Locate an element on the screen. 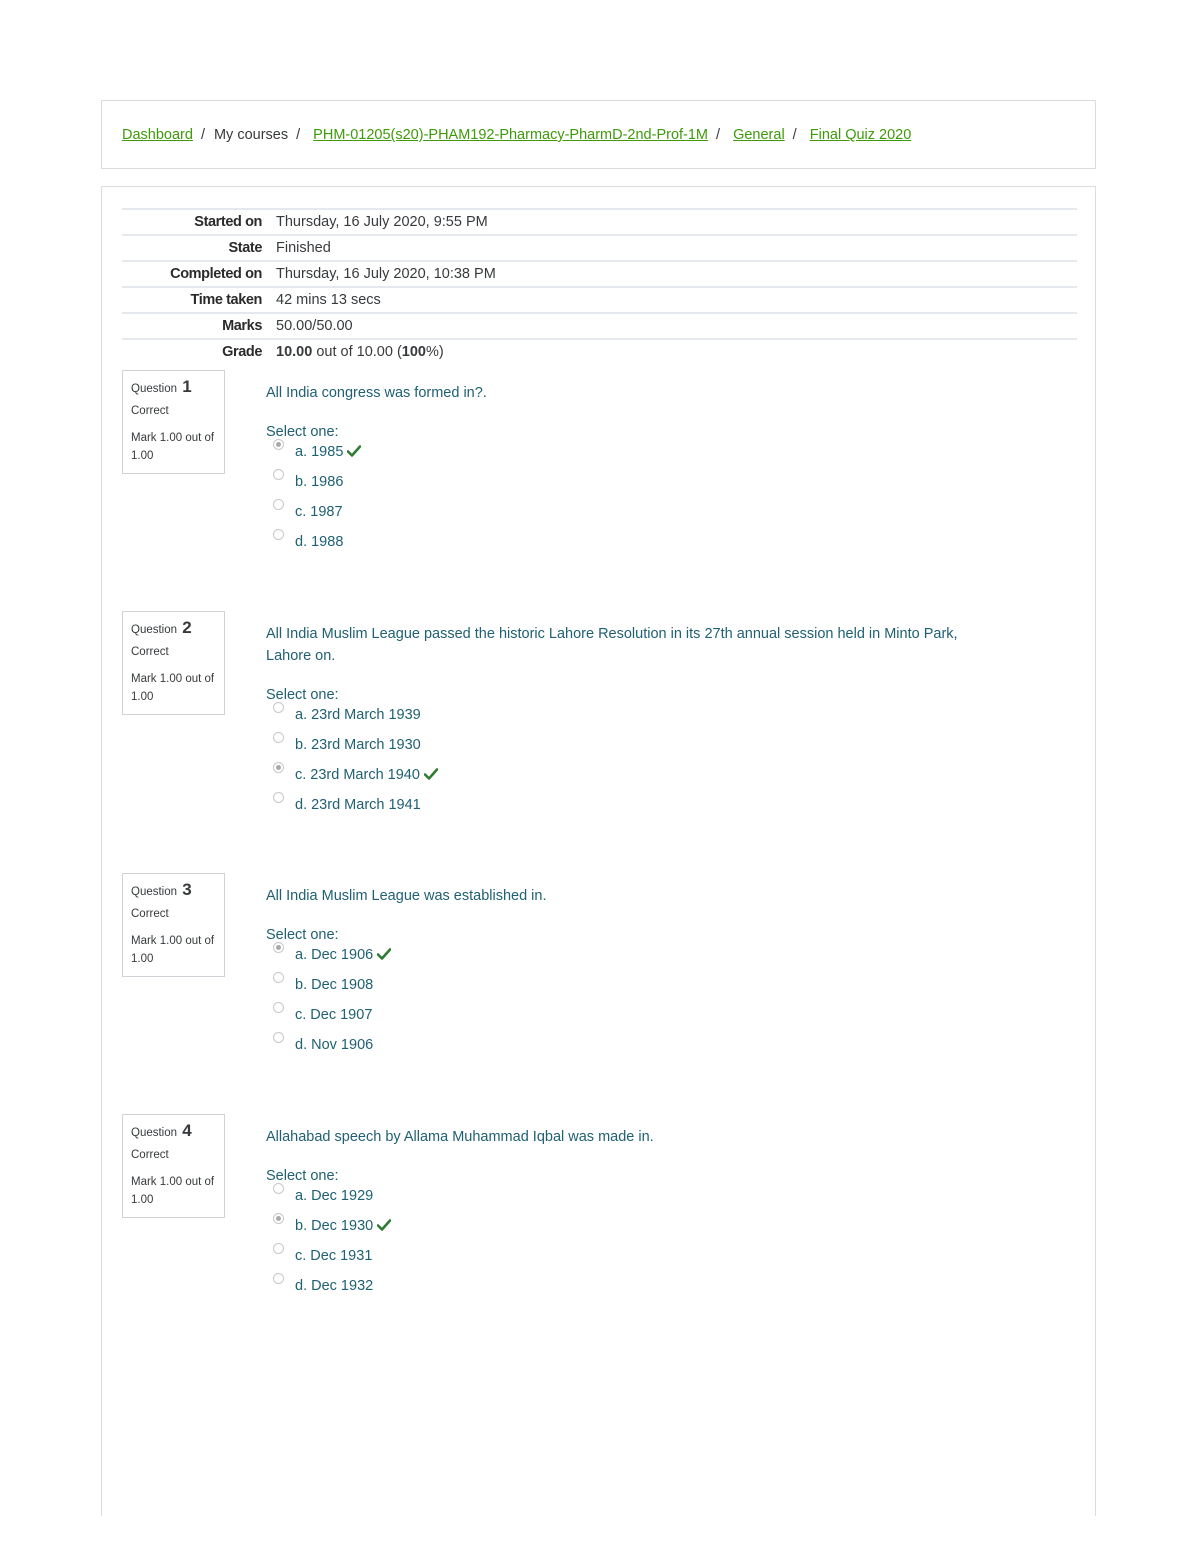 This screenshot has width=1200, height=1553. answer-option: a. Dec 1906 is located at coordinates (626, 959).